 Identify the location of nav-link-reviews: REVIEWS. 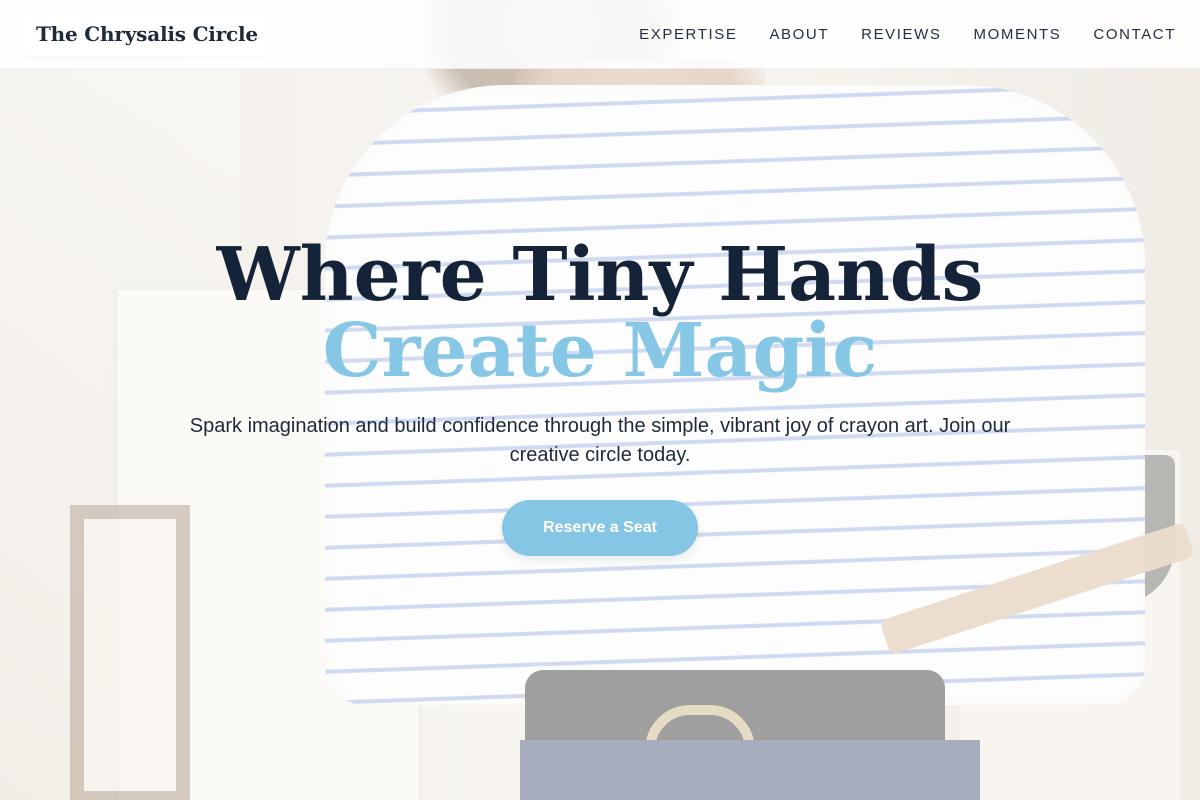
(901, 34).